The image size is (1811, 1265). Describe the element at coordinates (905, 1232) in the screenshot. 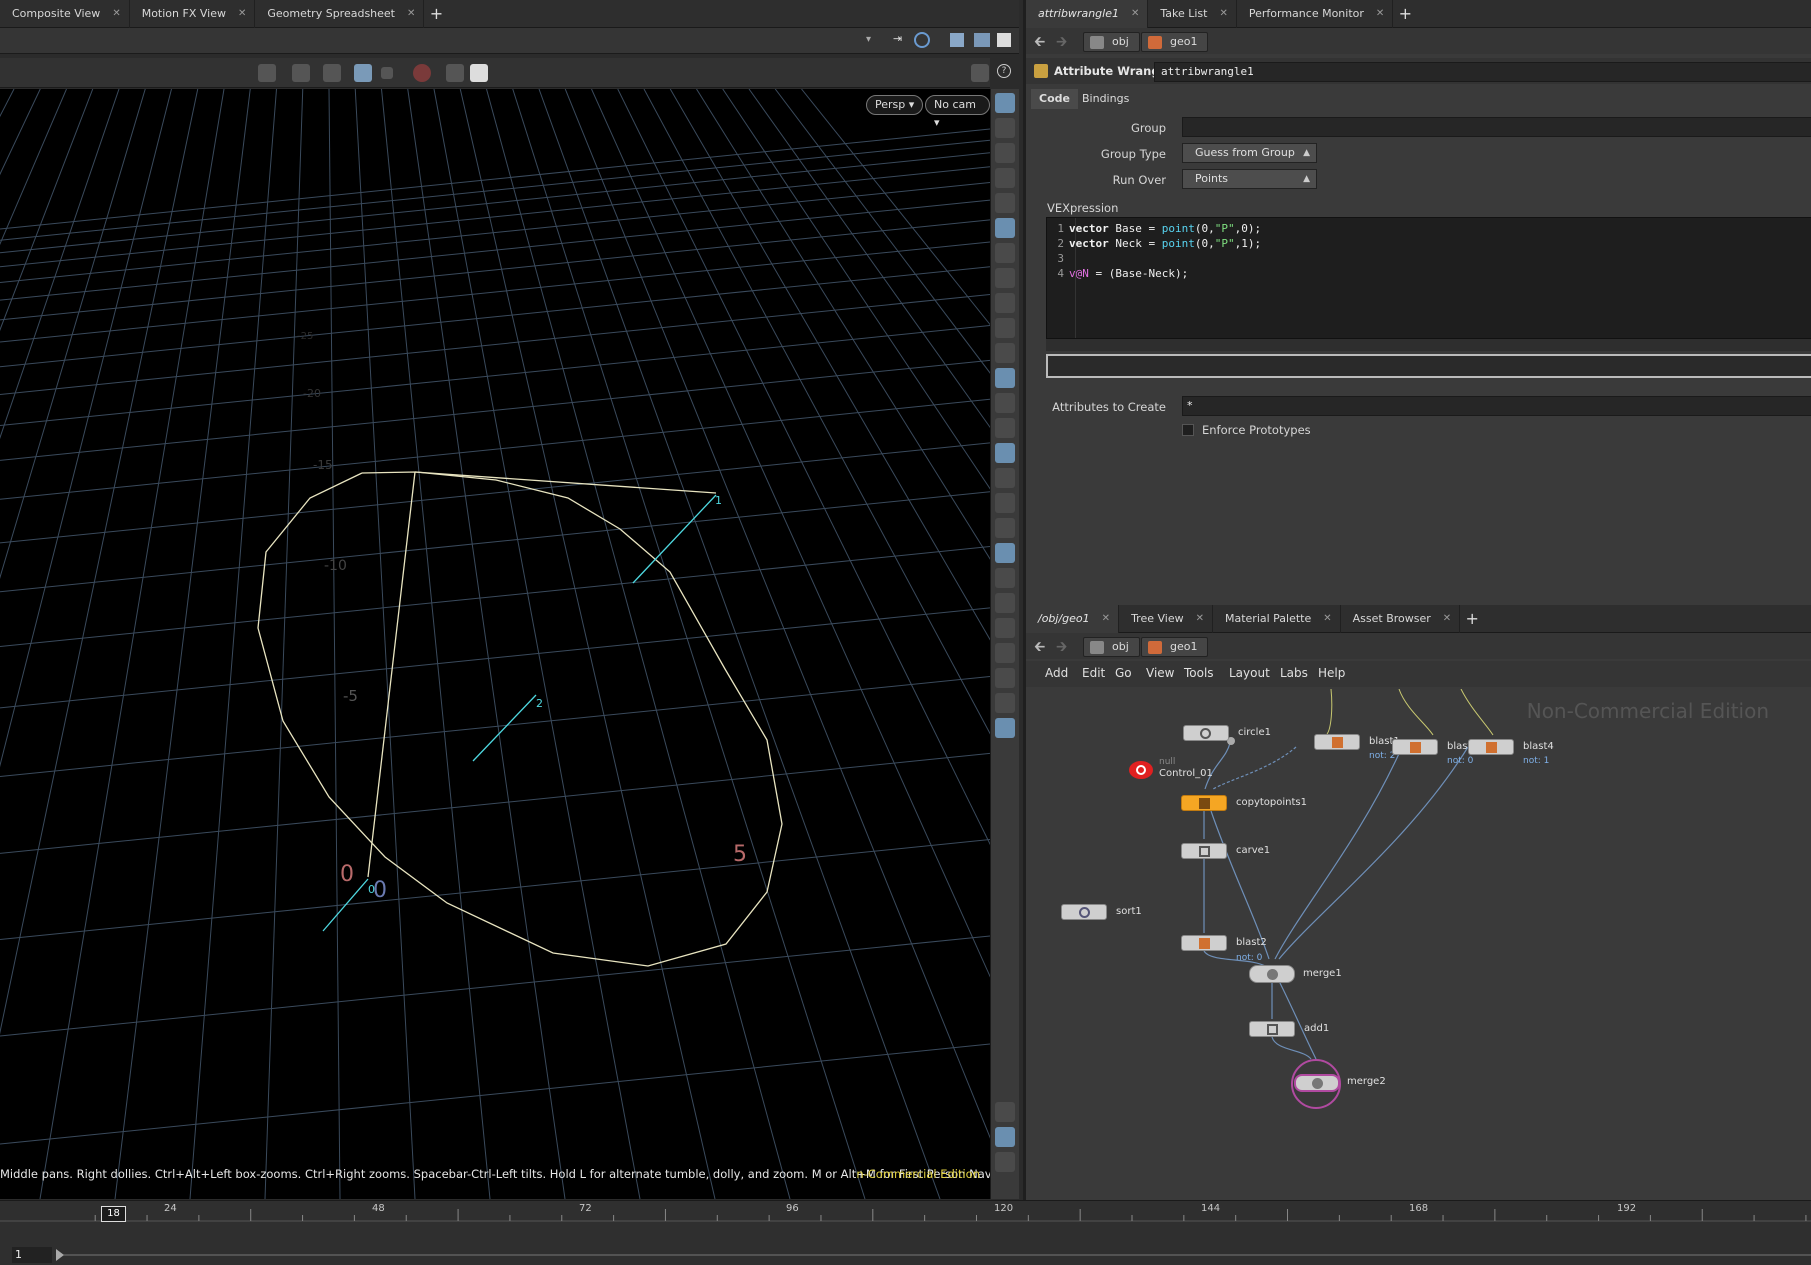

I see `timeline: 18 24 48 72 96 120 144 168 192 1` at that location.